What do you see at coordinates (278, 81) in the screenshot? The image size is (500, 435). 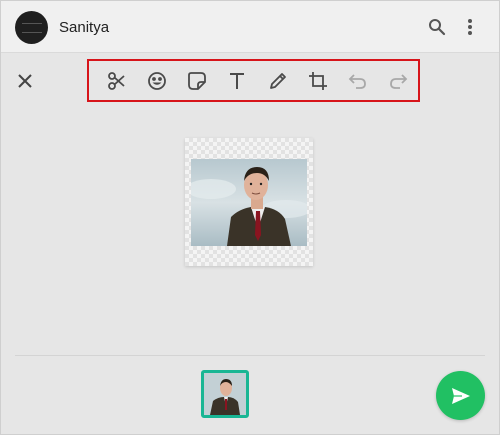 I see `pencil-icon` at bounding box center [278, 81].